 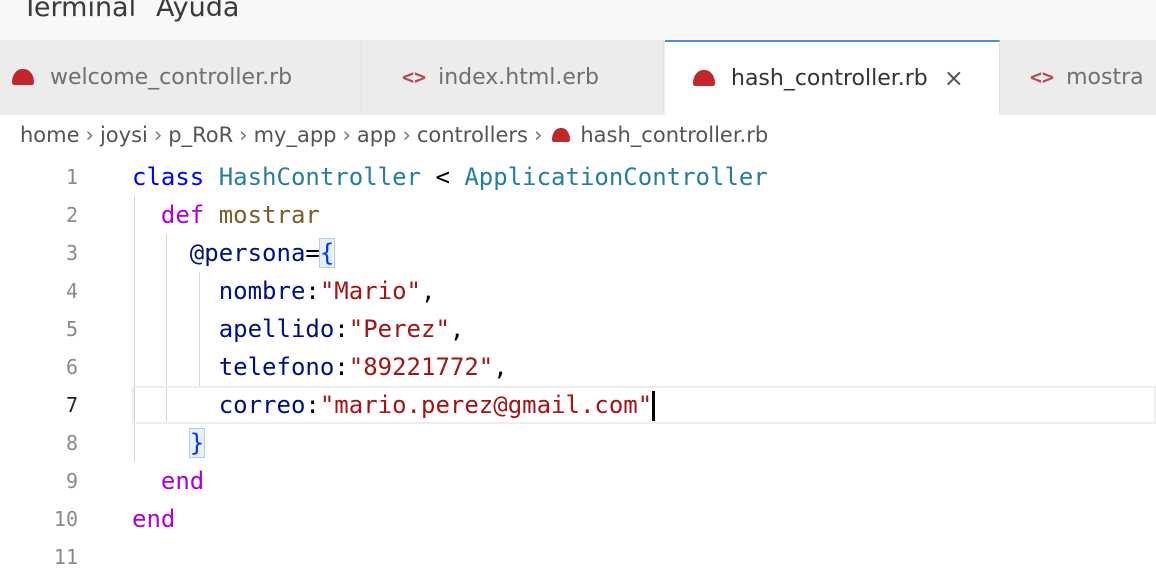 I want to click on code-token: <, so click(x=443, y=177).